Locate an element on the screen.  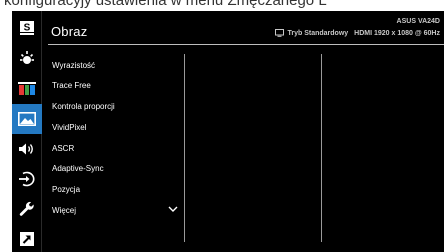
menu-item-aspect-control: Kontrola proporcji is located at coordinates (112, 106).